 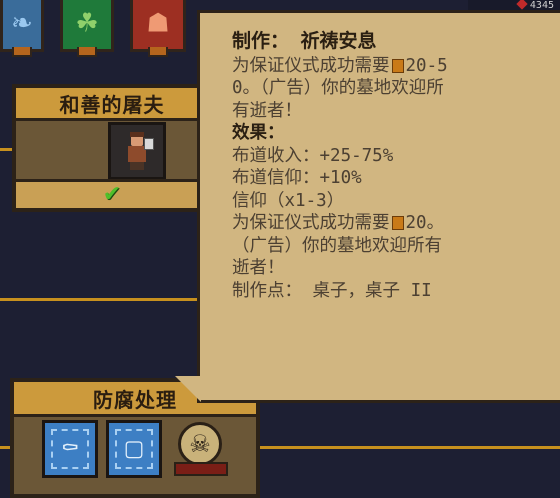 I want to click on blueprint-slot-coffin: ⚰, so click(x=70, y=449).